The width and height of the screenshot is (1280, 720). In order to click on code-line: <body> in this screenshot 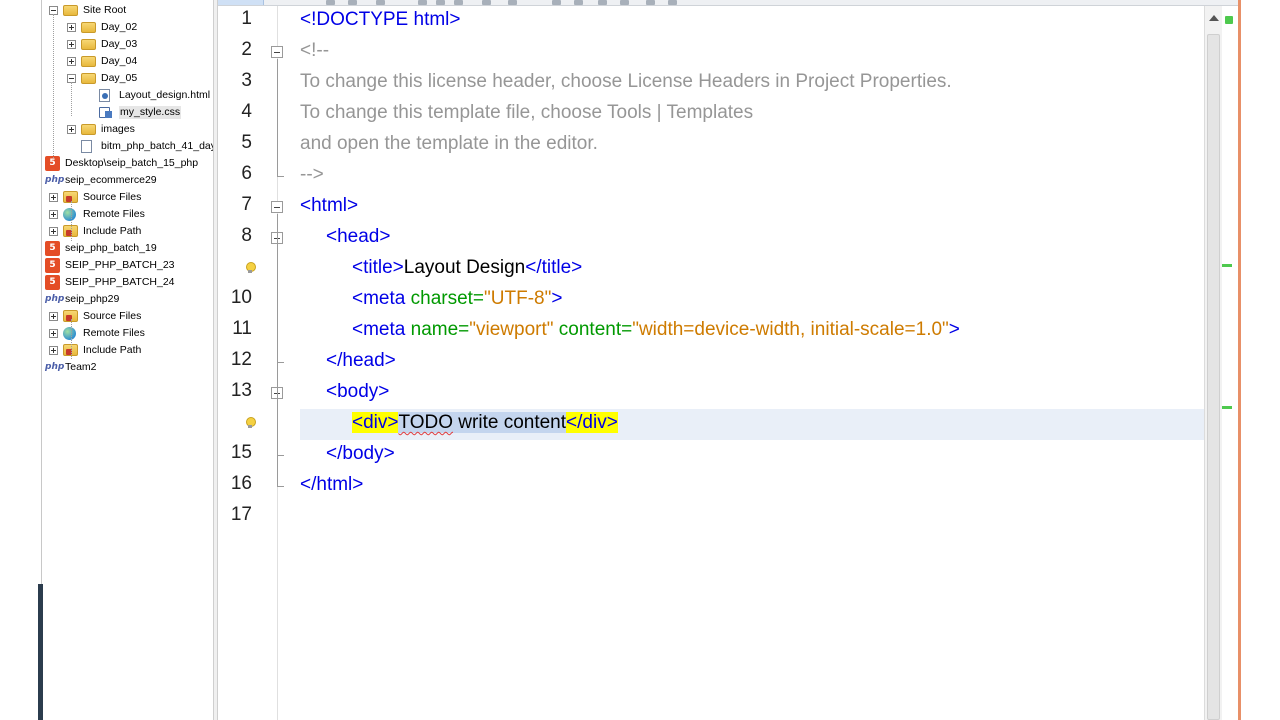, I will do `click(357, 392)`.